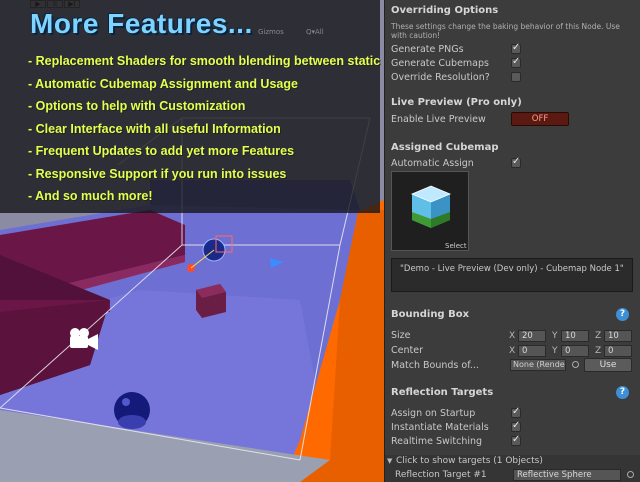 The height and width of the screenshot is (482, 640). I want to click on assign-on-startup-label: Assign on Startup, so click(433, 413).